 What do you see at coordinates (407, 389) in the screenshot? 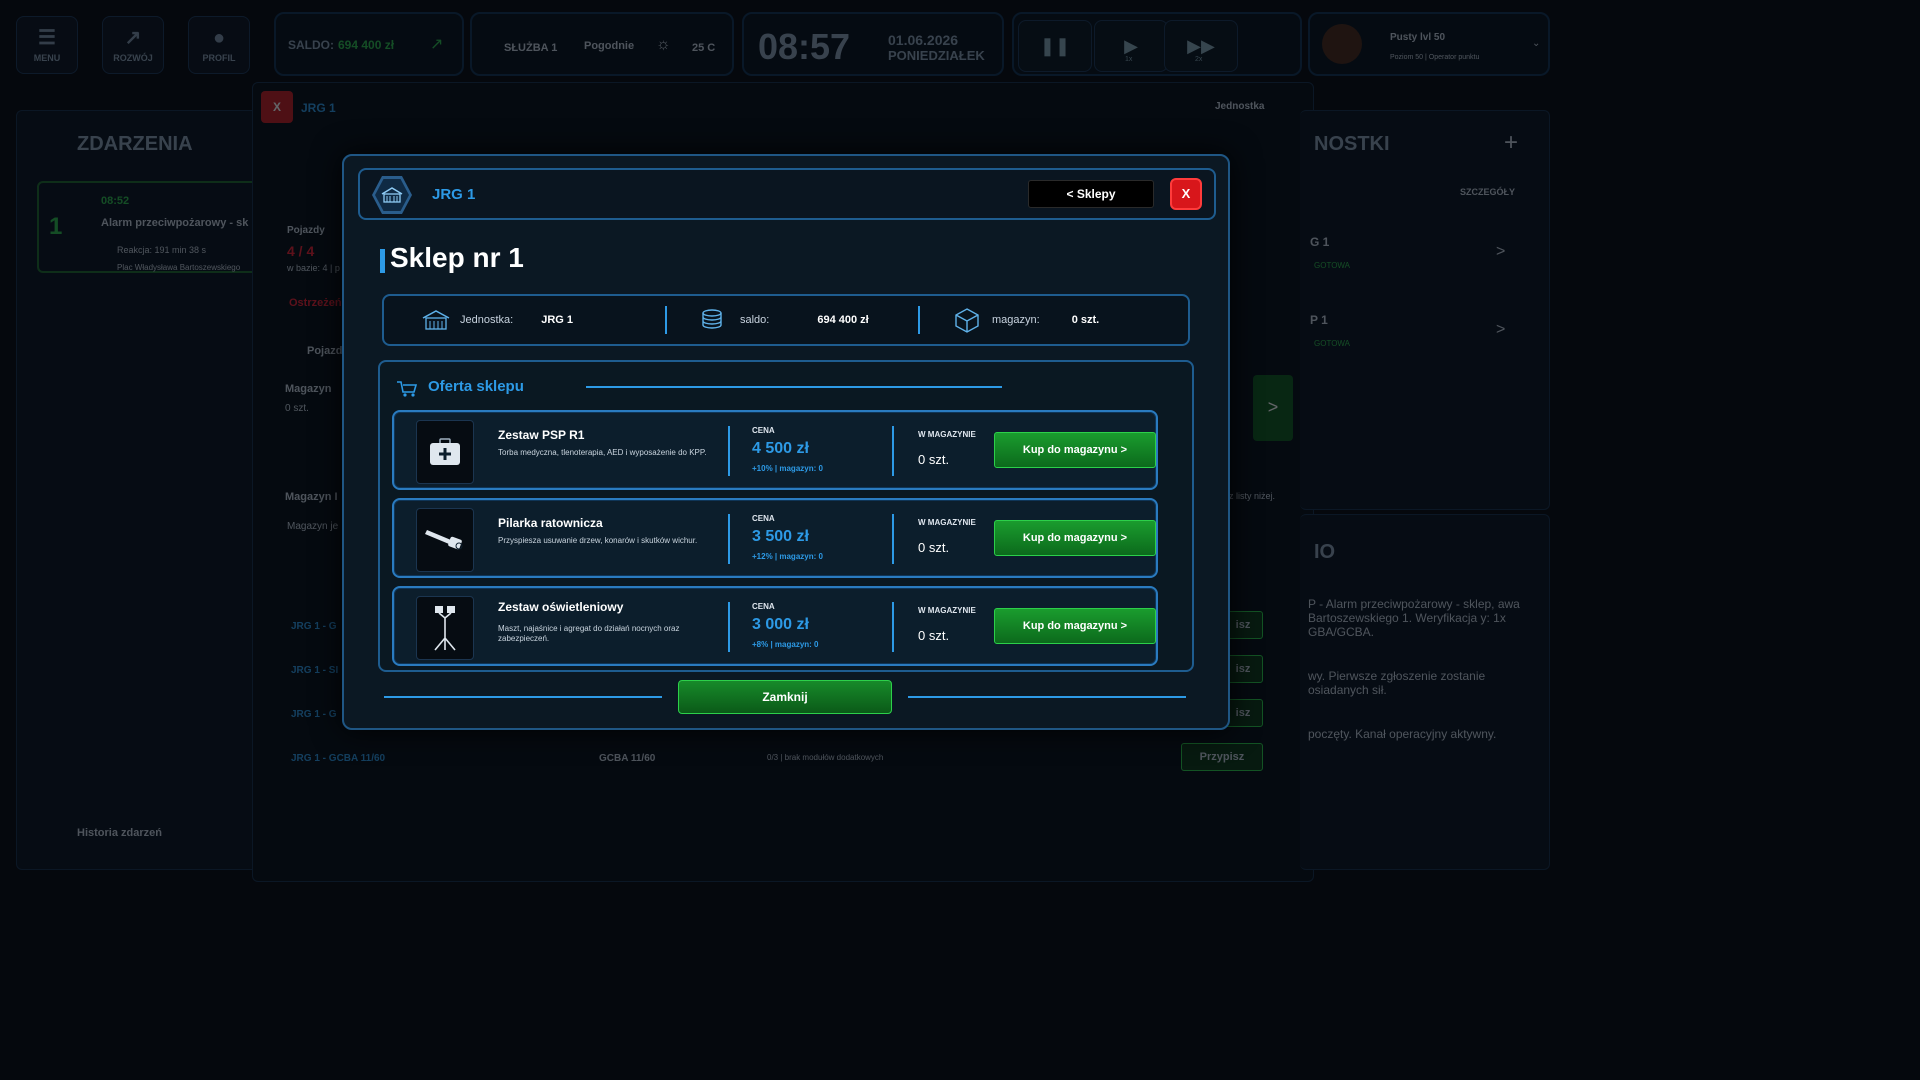
I see `cart-icon` at bounding box center [407, 389].